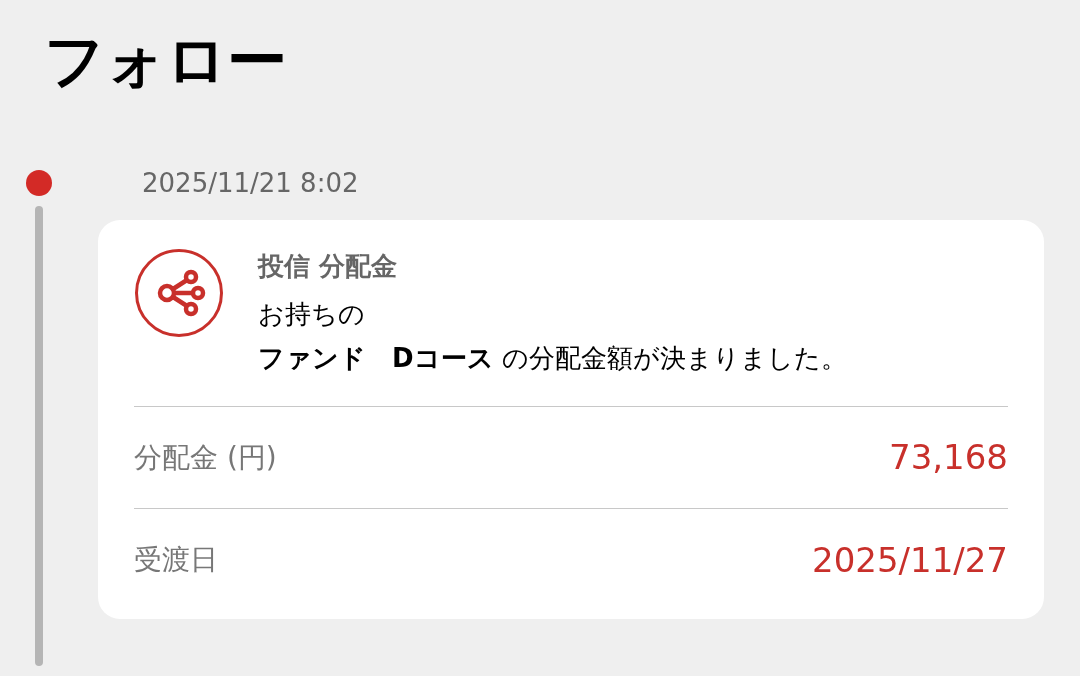 This screenshot has width=1080, height=676. Describe the element at coordinates (166, 60) in the screenshot. I see `page-title: フォロー` at that location.